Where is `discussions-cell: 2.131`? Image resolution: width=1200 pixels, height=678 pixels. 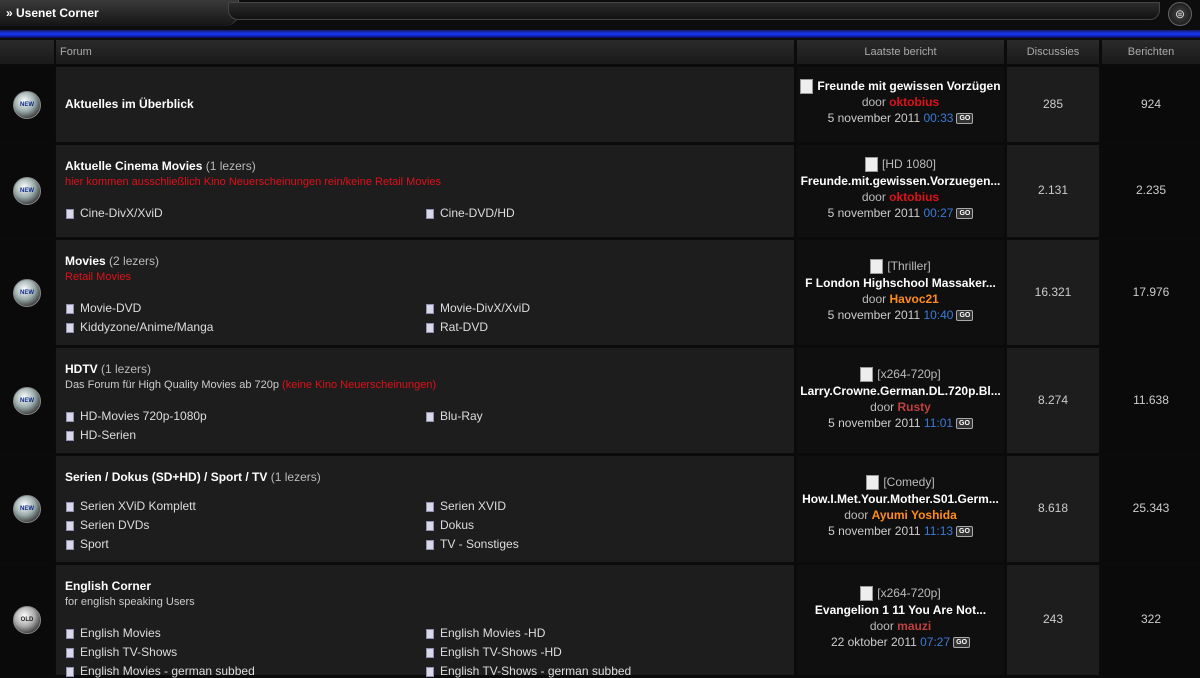
discussions-cell: 2.131 is located at coordinates (1053, 191).